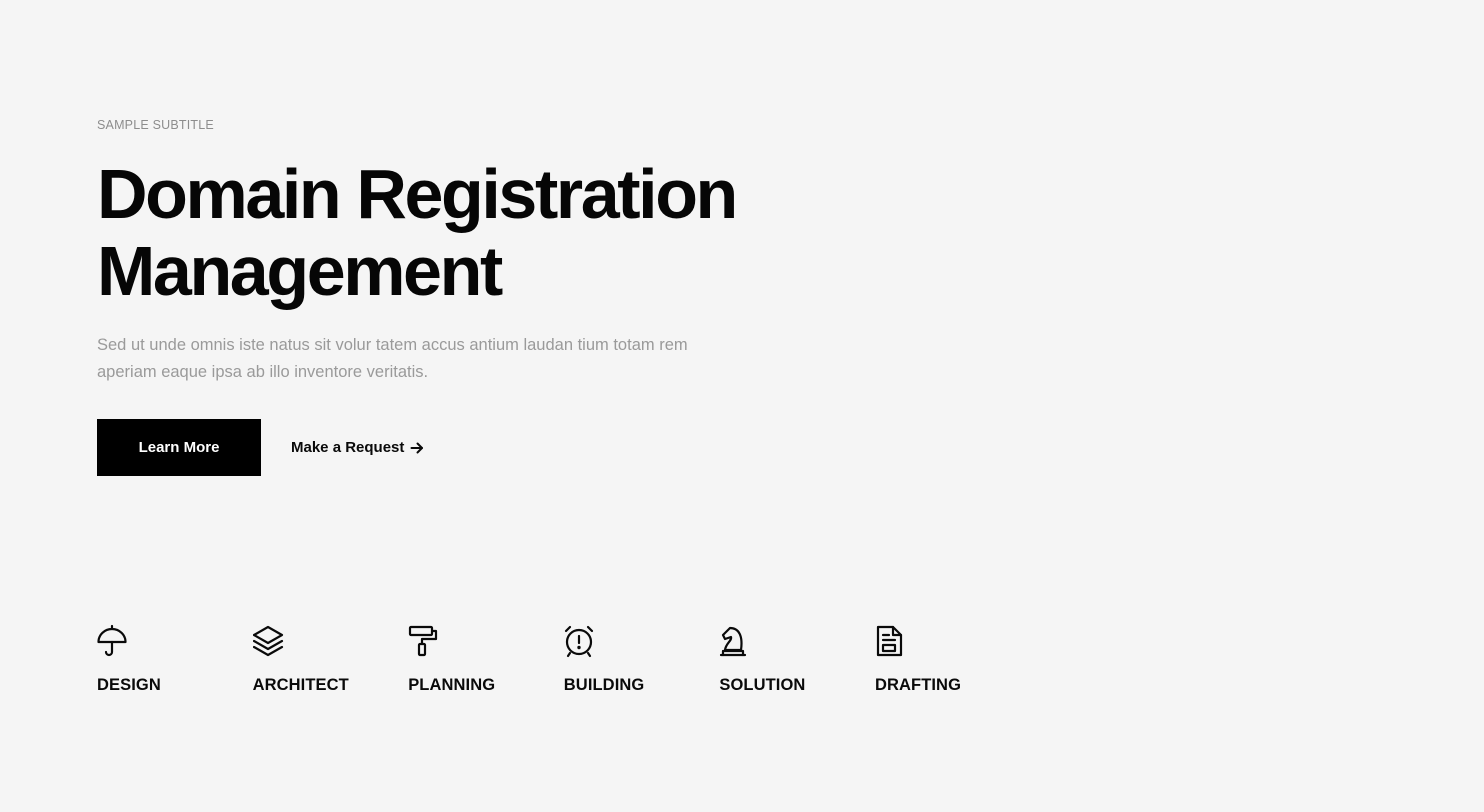 The image size is (1484, 812). What do you see at coordinates (918, 685) in the screenshot?
I see `feature-label: DRAFTING` at bounding box center [918, 685].